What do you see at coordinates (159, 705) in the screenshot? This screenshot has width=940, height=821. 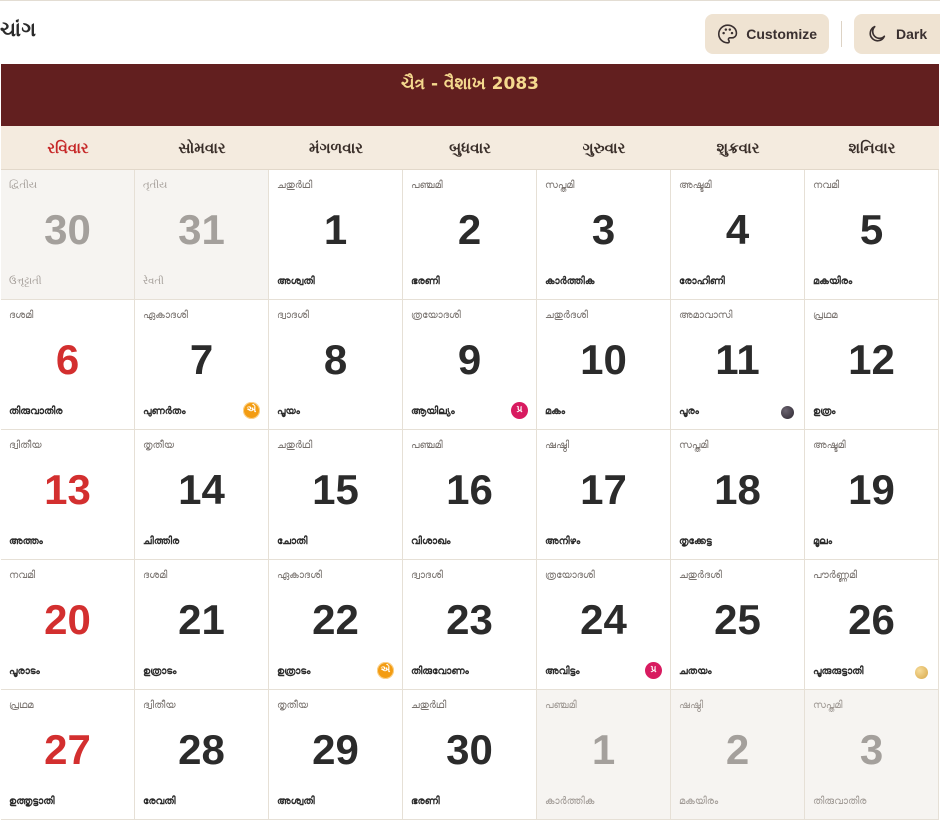 I see `tithi-label: ദ്വിതീയ` at bounding box center [159, 705].